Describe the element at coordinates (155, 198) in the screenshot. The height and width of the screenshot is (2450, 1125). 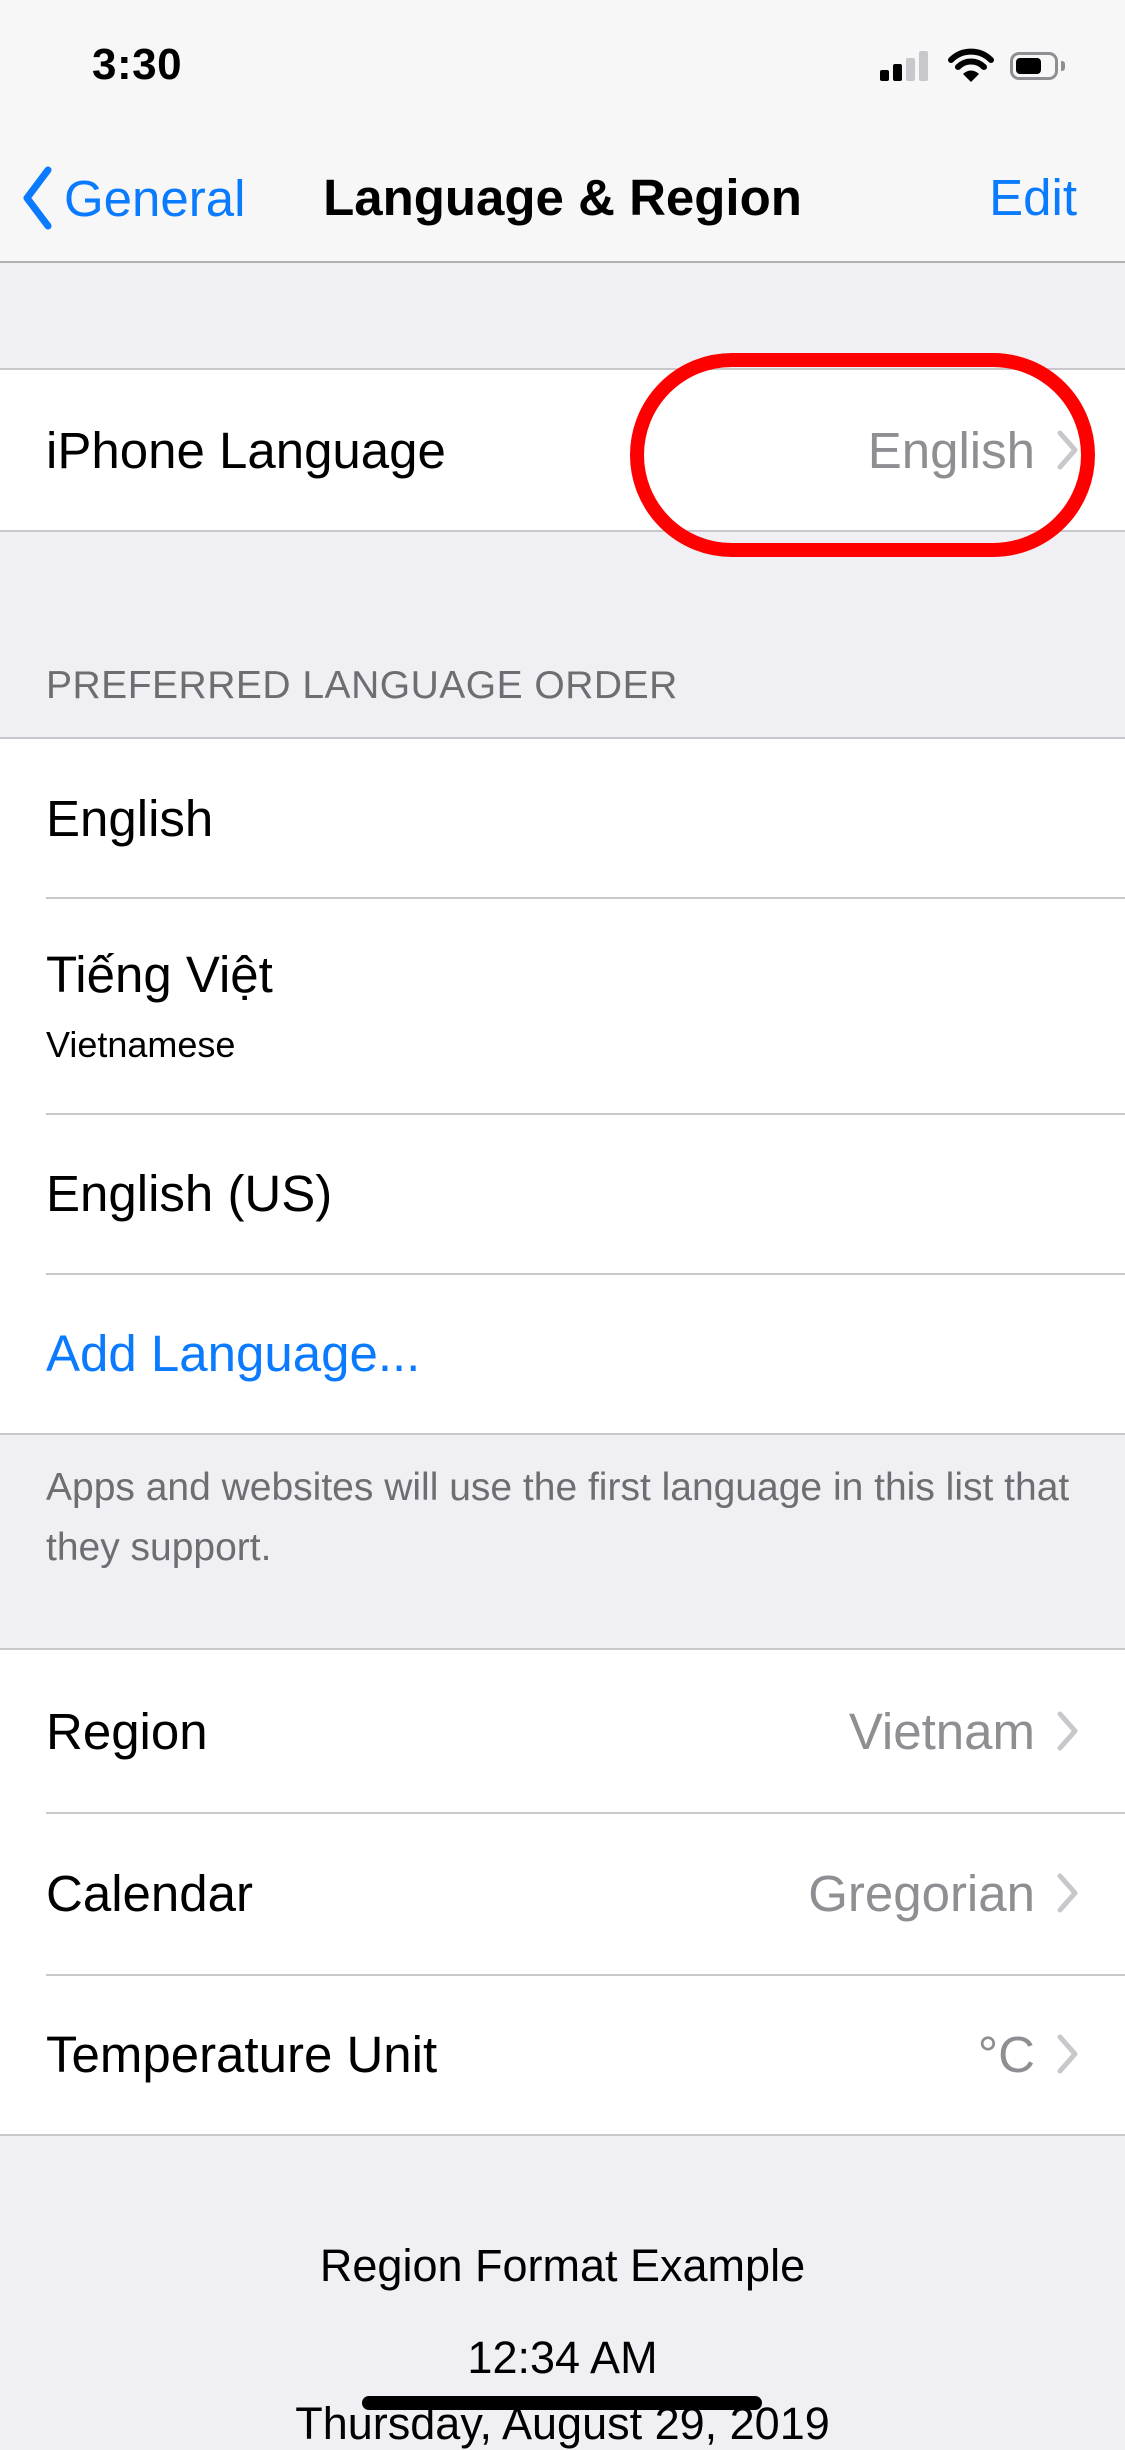
I see `back-button-label: General` at that location.